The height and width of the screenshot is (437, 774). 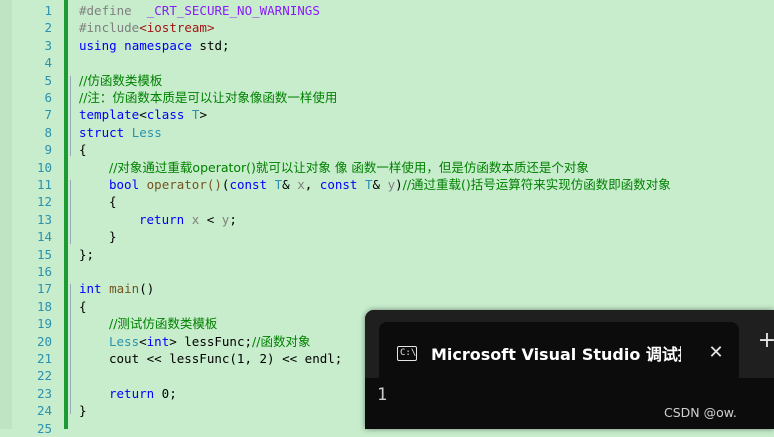 I want to click on code-token: >, so click(x=203, y=115).